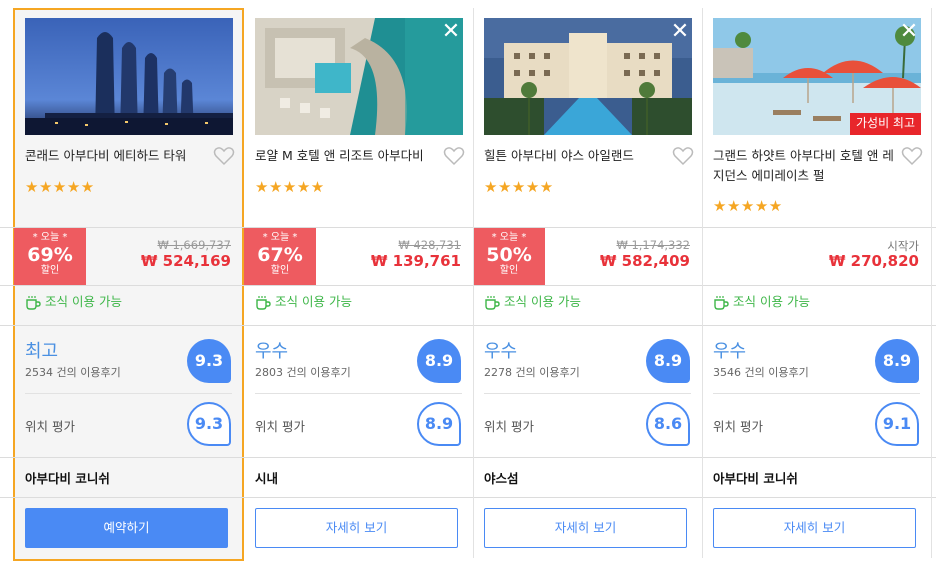  Describe the element at coordinates (303, 372) in the screenshot. I see `review-count: 2803 건의 이용후기` at that location.